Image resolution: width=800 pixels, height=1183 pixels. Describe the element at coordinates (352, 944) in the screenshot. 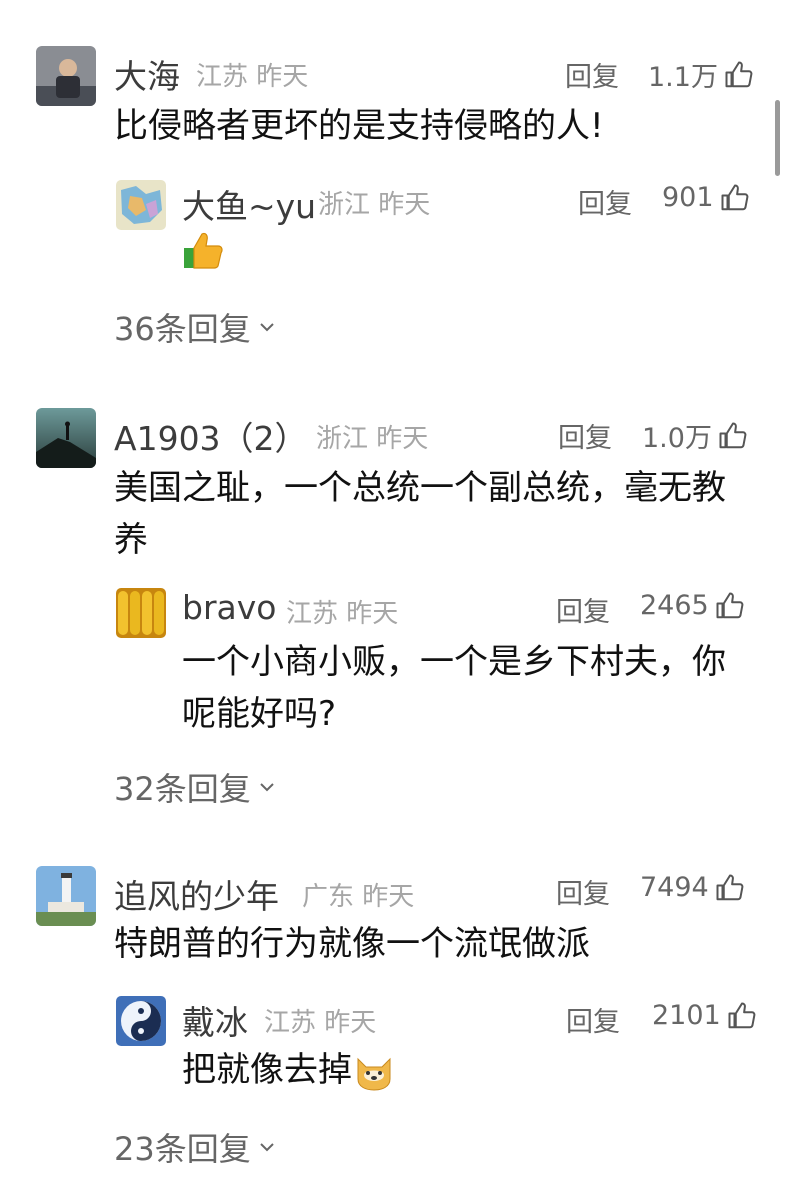

I see `comment-text: 特朗普的行为就像一个流氓做派` at that location.